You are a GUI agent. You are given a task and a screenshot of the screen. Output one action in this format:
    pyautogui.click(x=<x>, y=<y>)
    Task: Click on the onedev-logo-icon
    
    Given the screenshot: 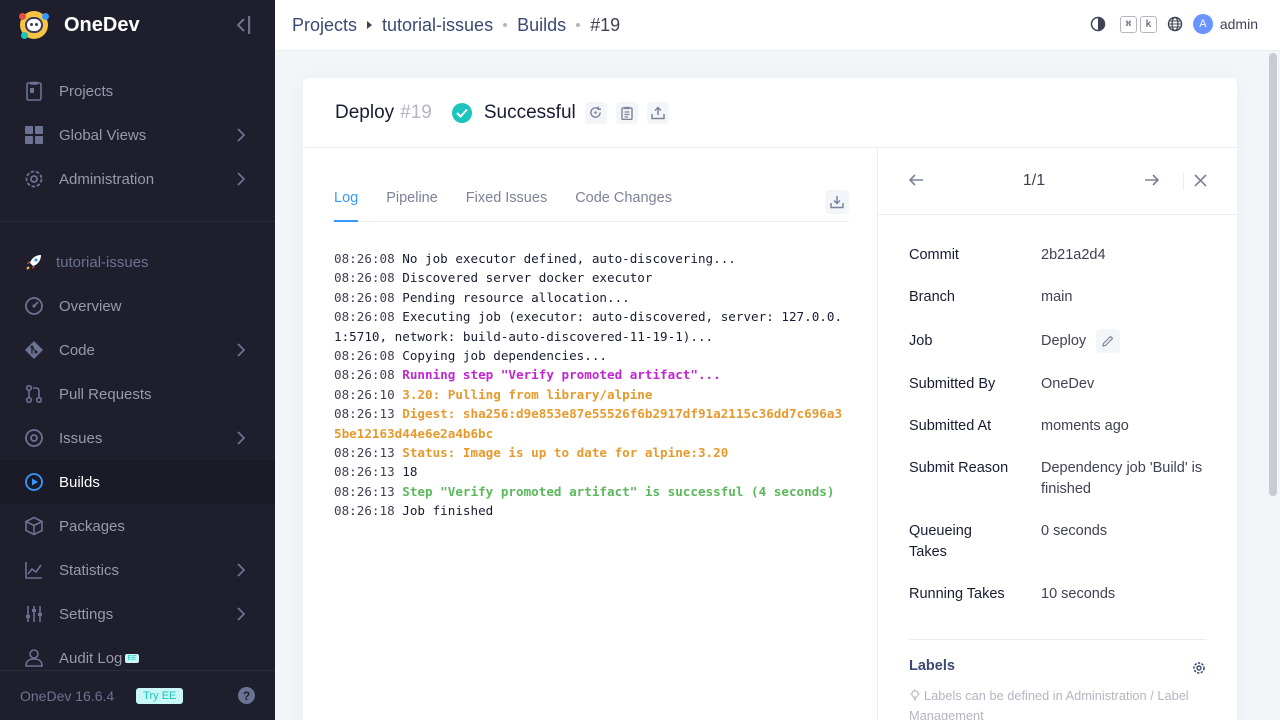 What is the action you would take?
    pyautogui.click(x=34, y=25)
    